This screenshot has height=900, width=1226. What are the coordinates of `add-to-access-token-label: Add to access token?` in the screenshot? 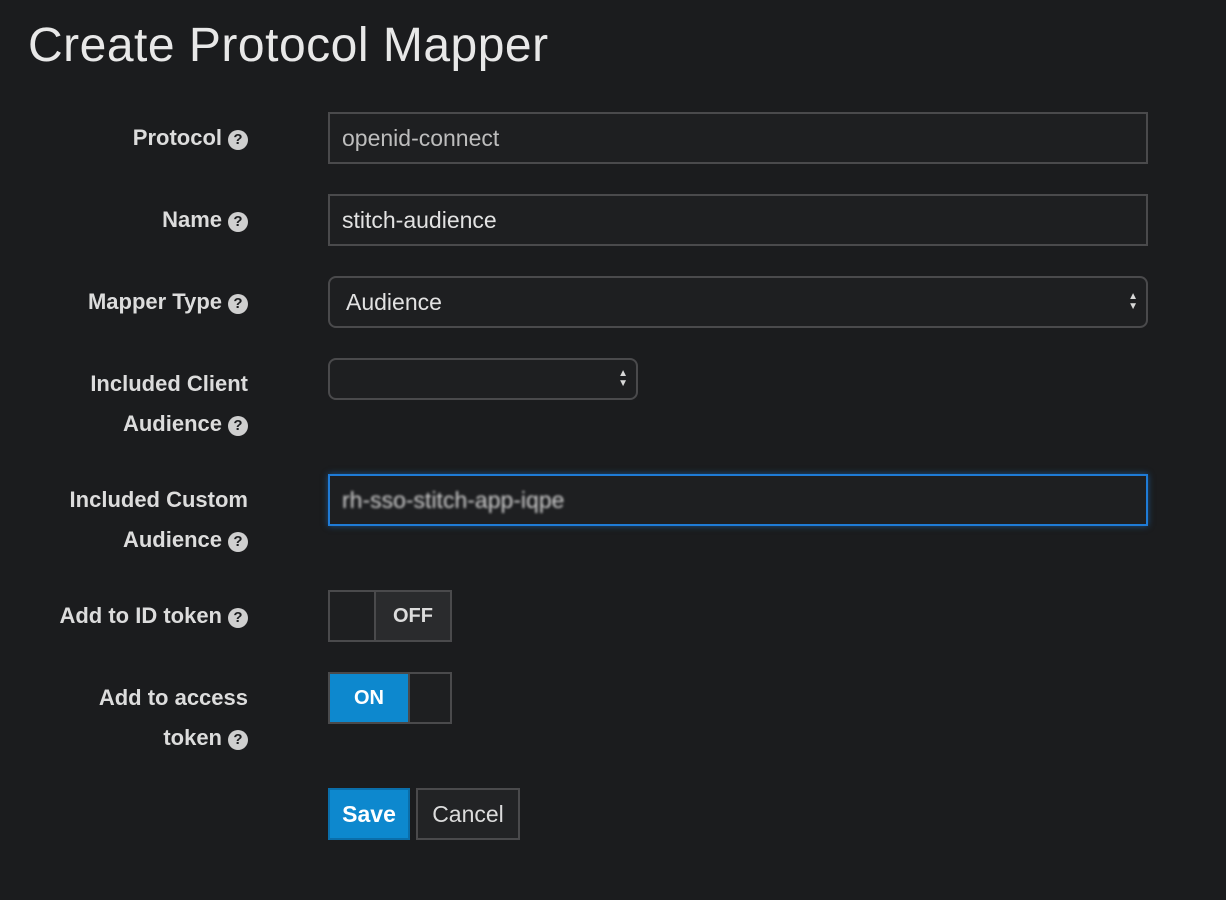 It's located at (173, 717).